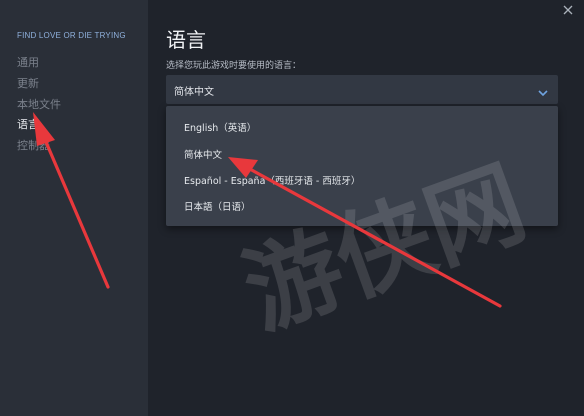  Describe the element at coordinates (39, 104) in the screenshot. I see `sidebar-item-local-files: 本地文件` at that location.